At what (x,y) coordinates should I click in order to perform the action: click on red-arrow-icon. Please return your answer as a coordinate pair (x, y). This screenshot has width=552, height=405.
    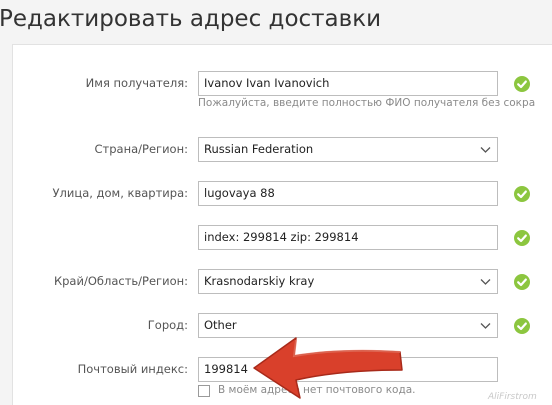
    Looking at the image, I should click on (328, 368).